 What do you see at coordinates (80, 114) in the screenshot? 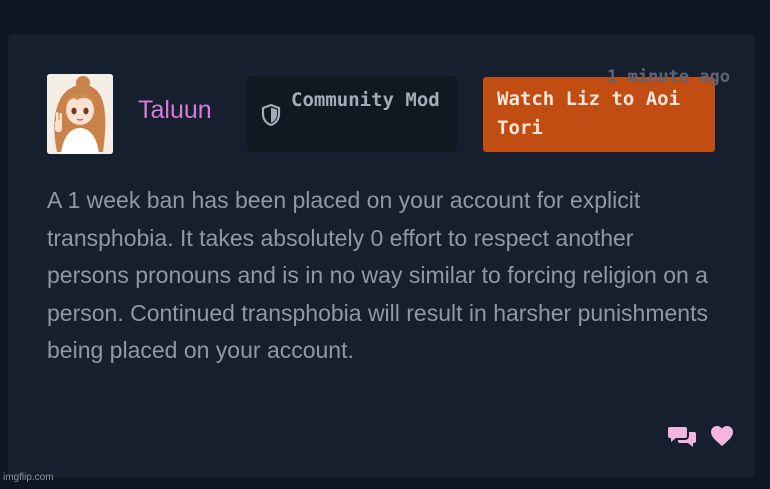
I see `avatar` at bounding box center [80, 114].